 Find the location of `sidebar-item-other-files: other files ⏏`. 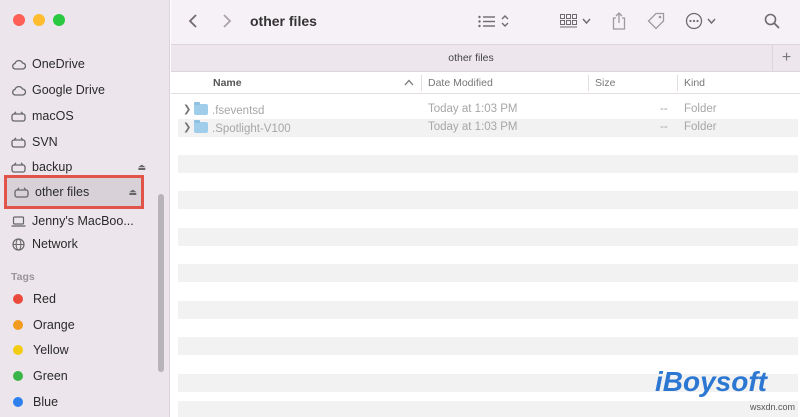

sidebar-item-other-files: other files ⏏ is located at coordinates (74, 192).